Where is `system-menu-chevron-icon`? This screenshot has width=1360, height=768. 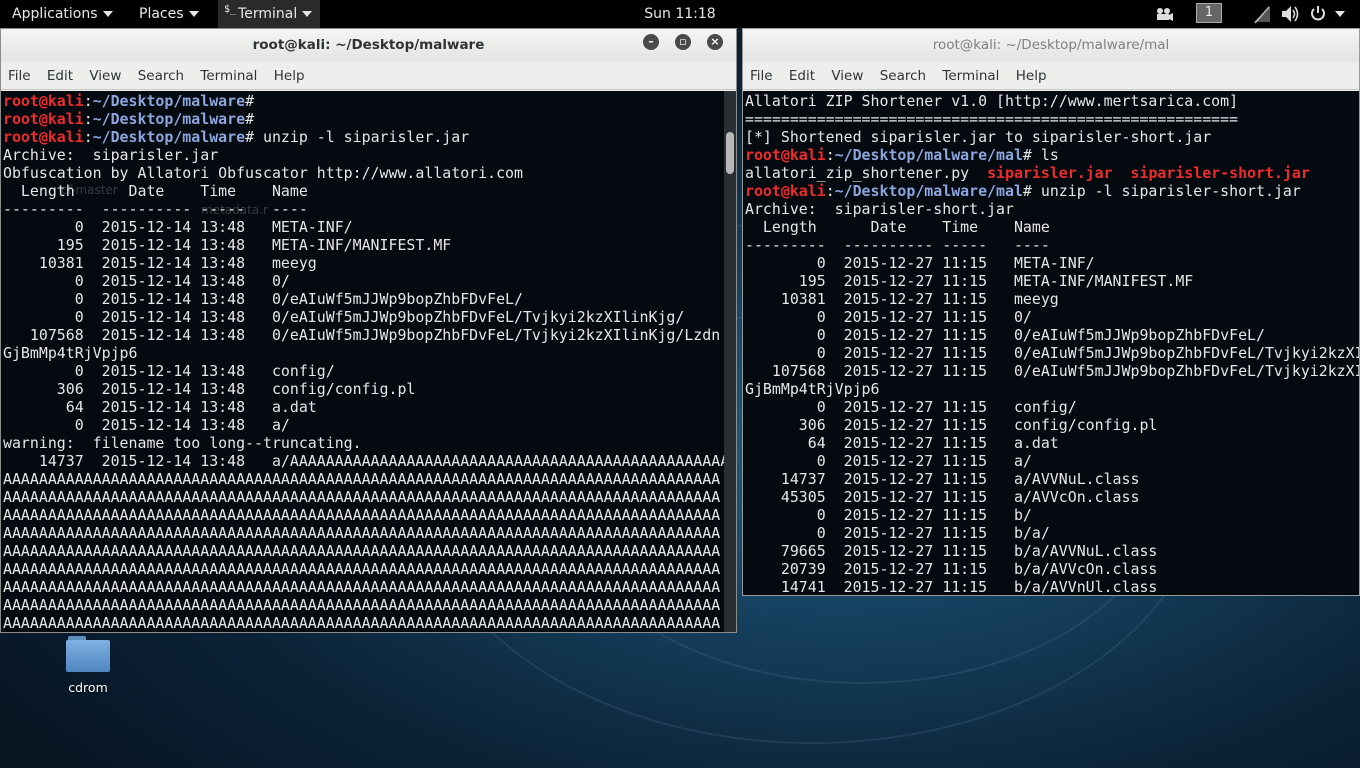 system-menu-chevron-icon is located at coordinates (1338, 14).